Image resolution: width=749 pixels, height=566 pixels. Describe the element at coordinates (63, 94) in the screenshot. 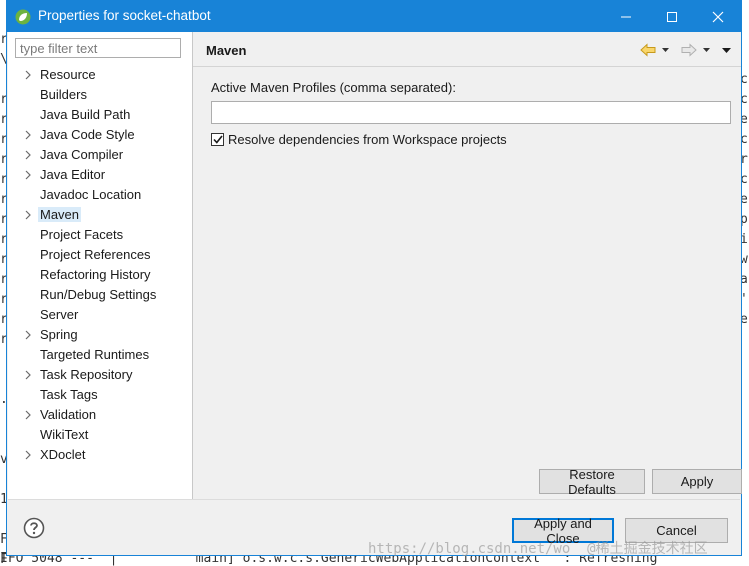

I see `tree-item-label: Builders` at that location.